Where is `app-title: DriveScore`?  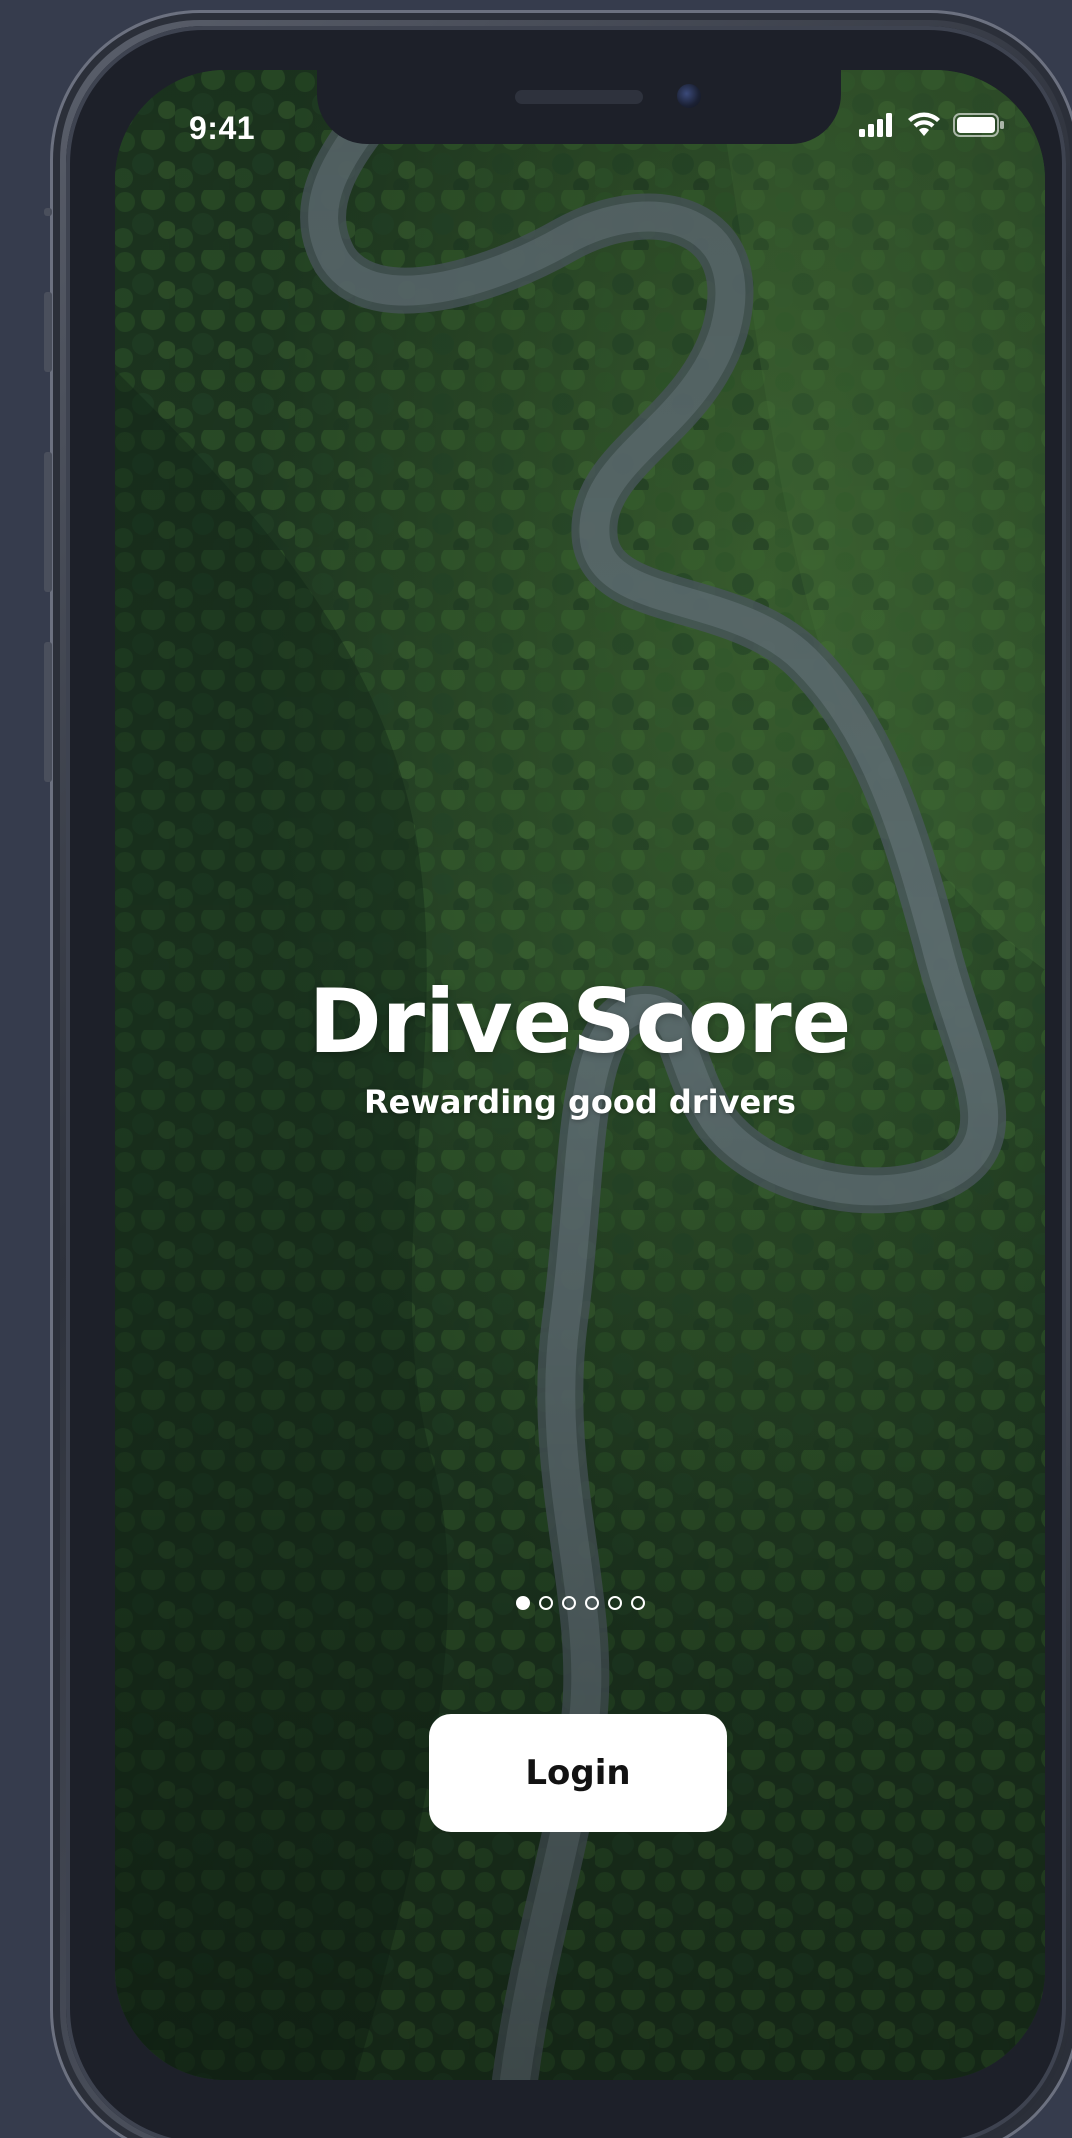 app-title: DriveScore is located at coordinates (580, 1021).